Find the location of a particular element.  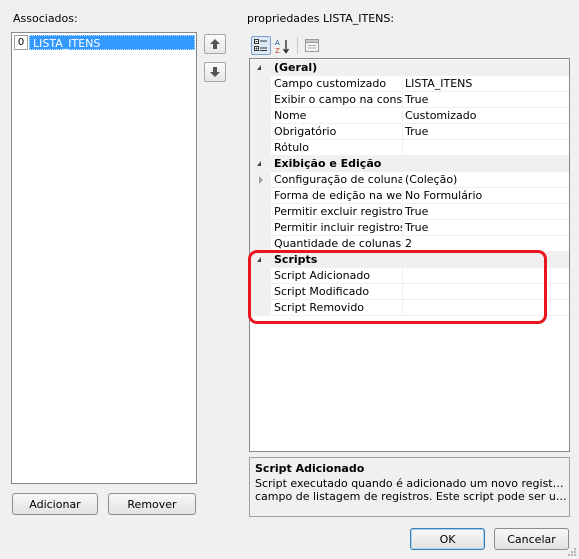

categorized-view-button is located at coordinates (261, 45).